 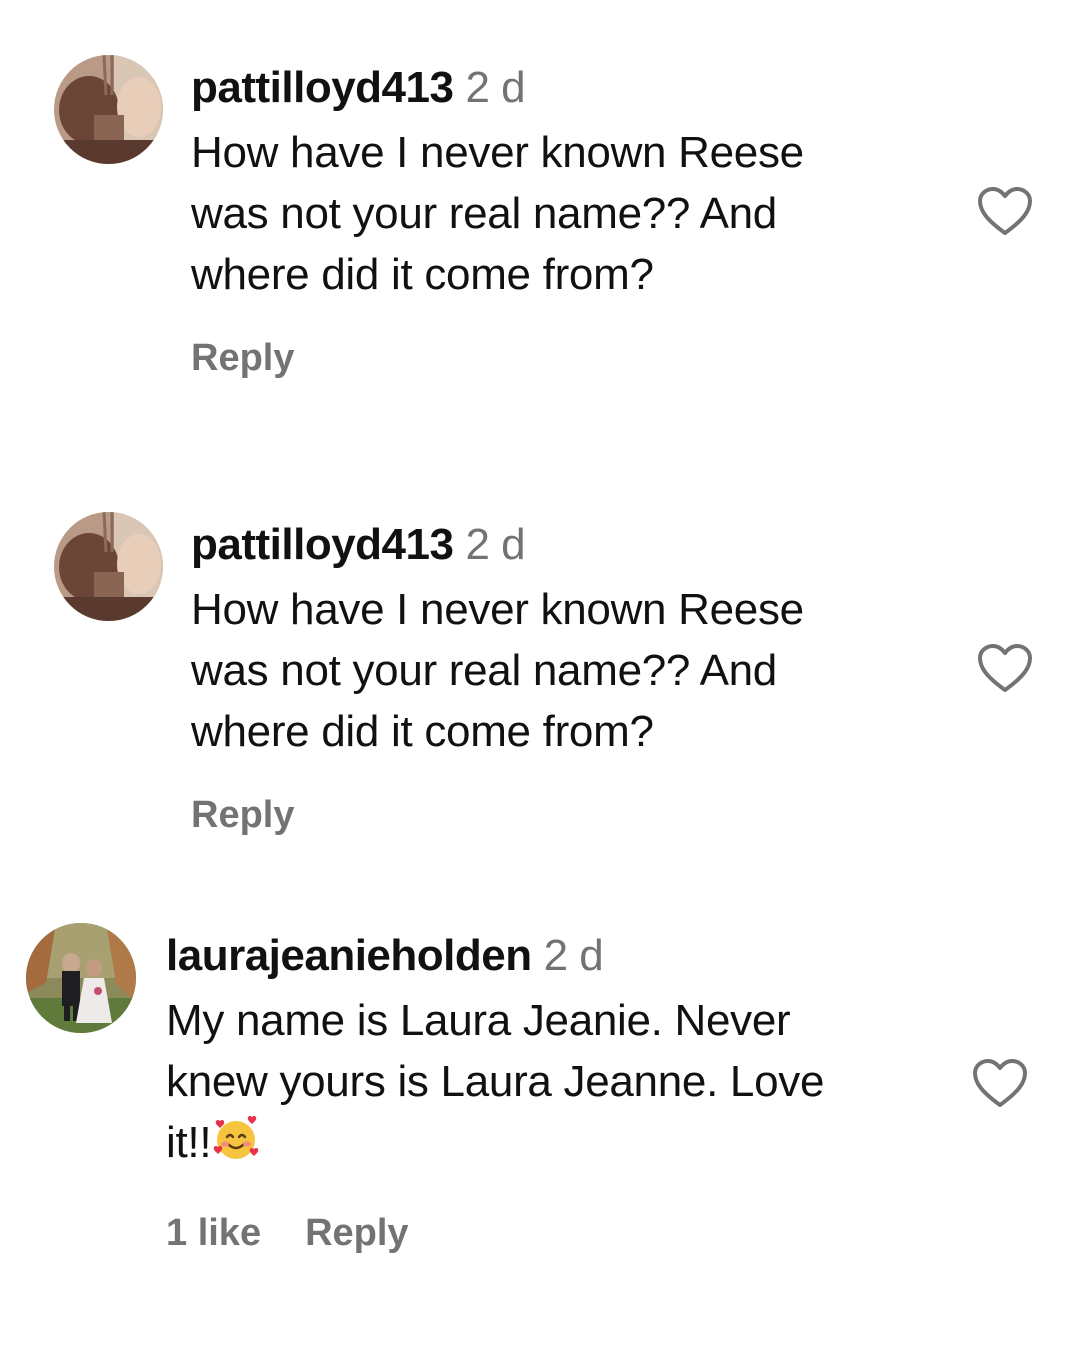 I want to click on comment-header: laurajeanieholden 2 d, so click(x=495, y=956).